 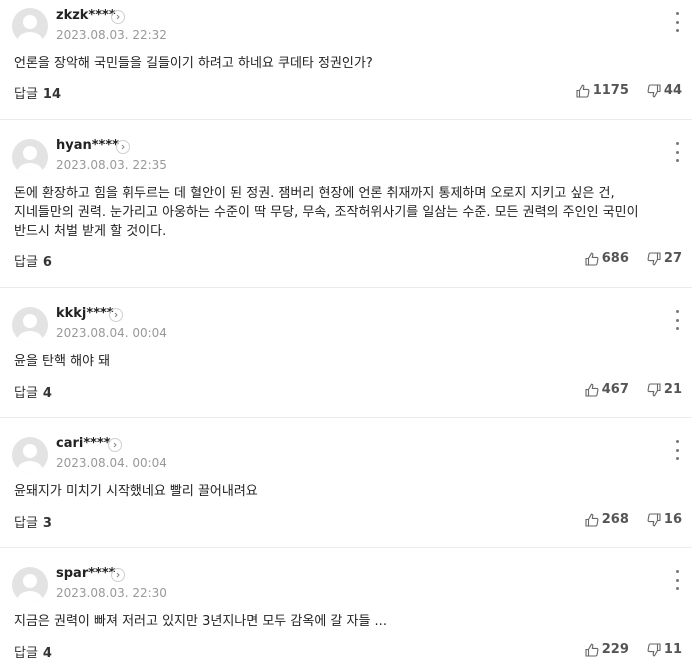 What do you see at coordinates (86, 15) in the screenshot?
I see `comment-author: zkzk****` at bounding box center [86, 15].